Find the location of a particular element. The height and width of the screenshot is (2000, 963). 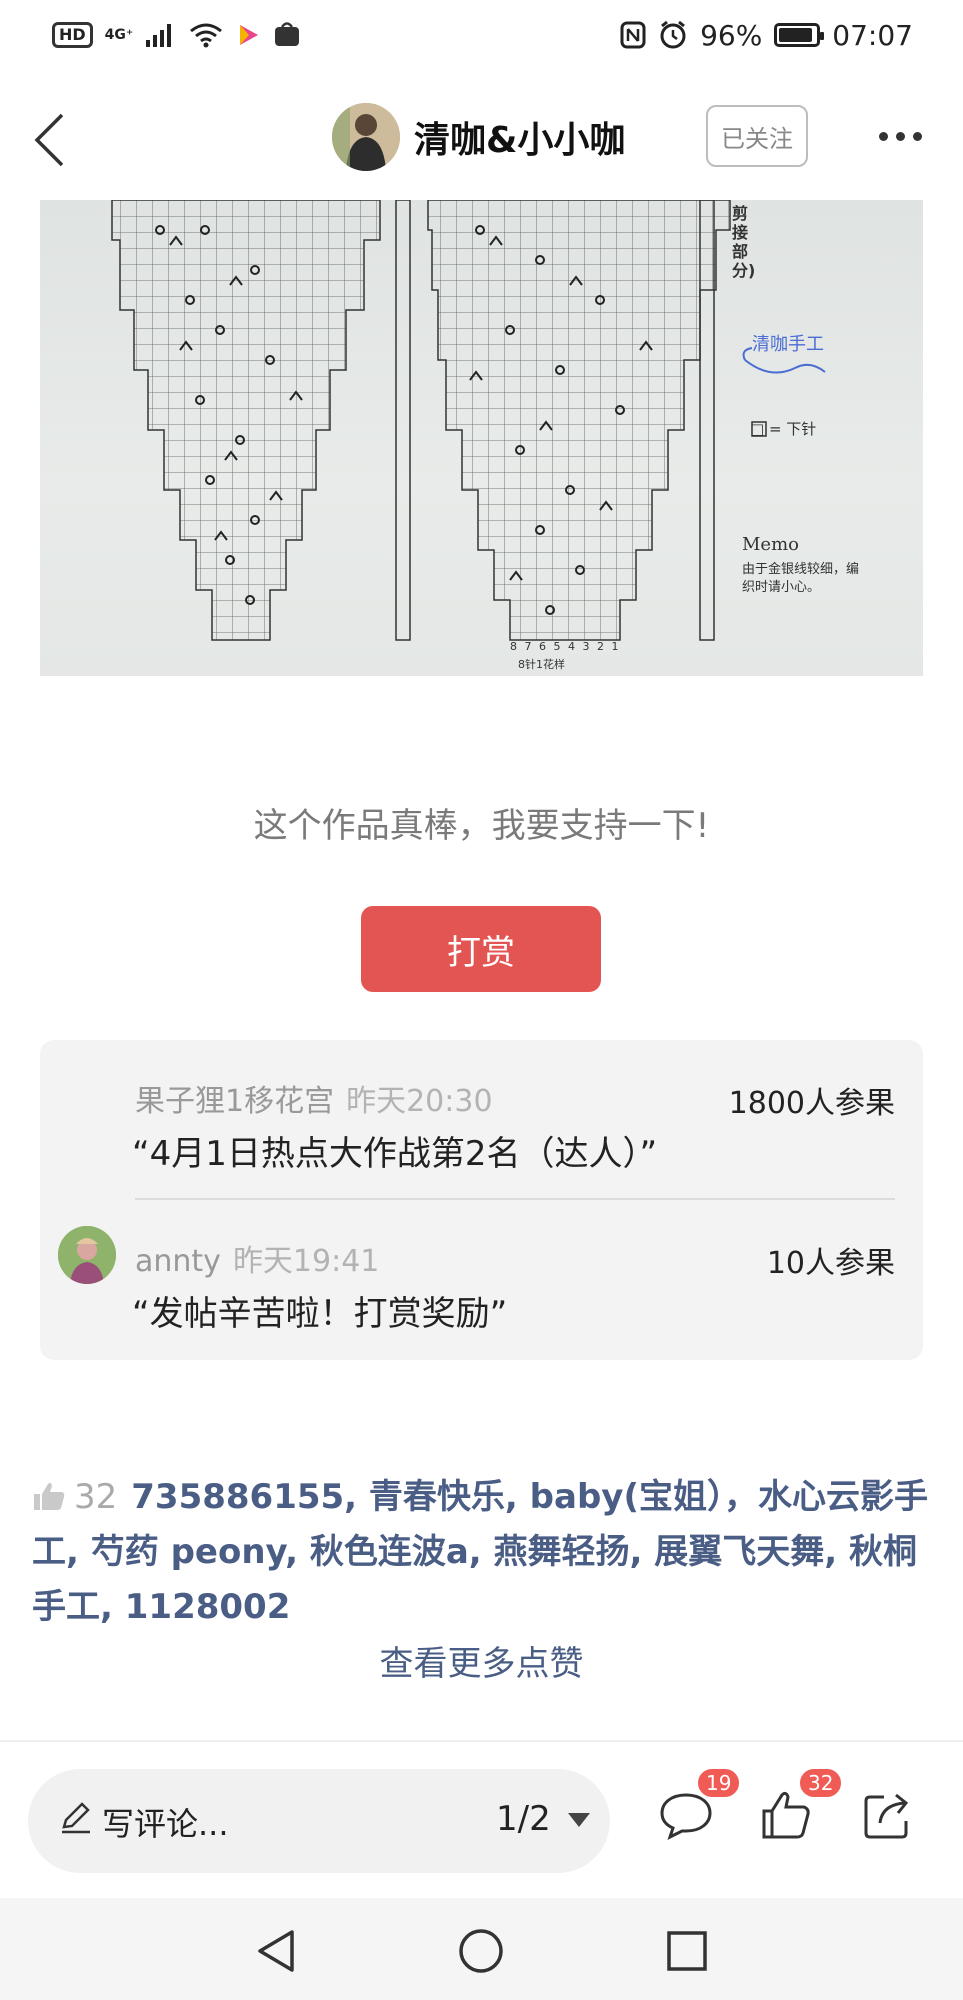

chart-legend: □ = 下针 is located at coordinates (783, 429).